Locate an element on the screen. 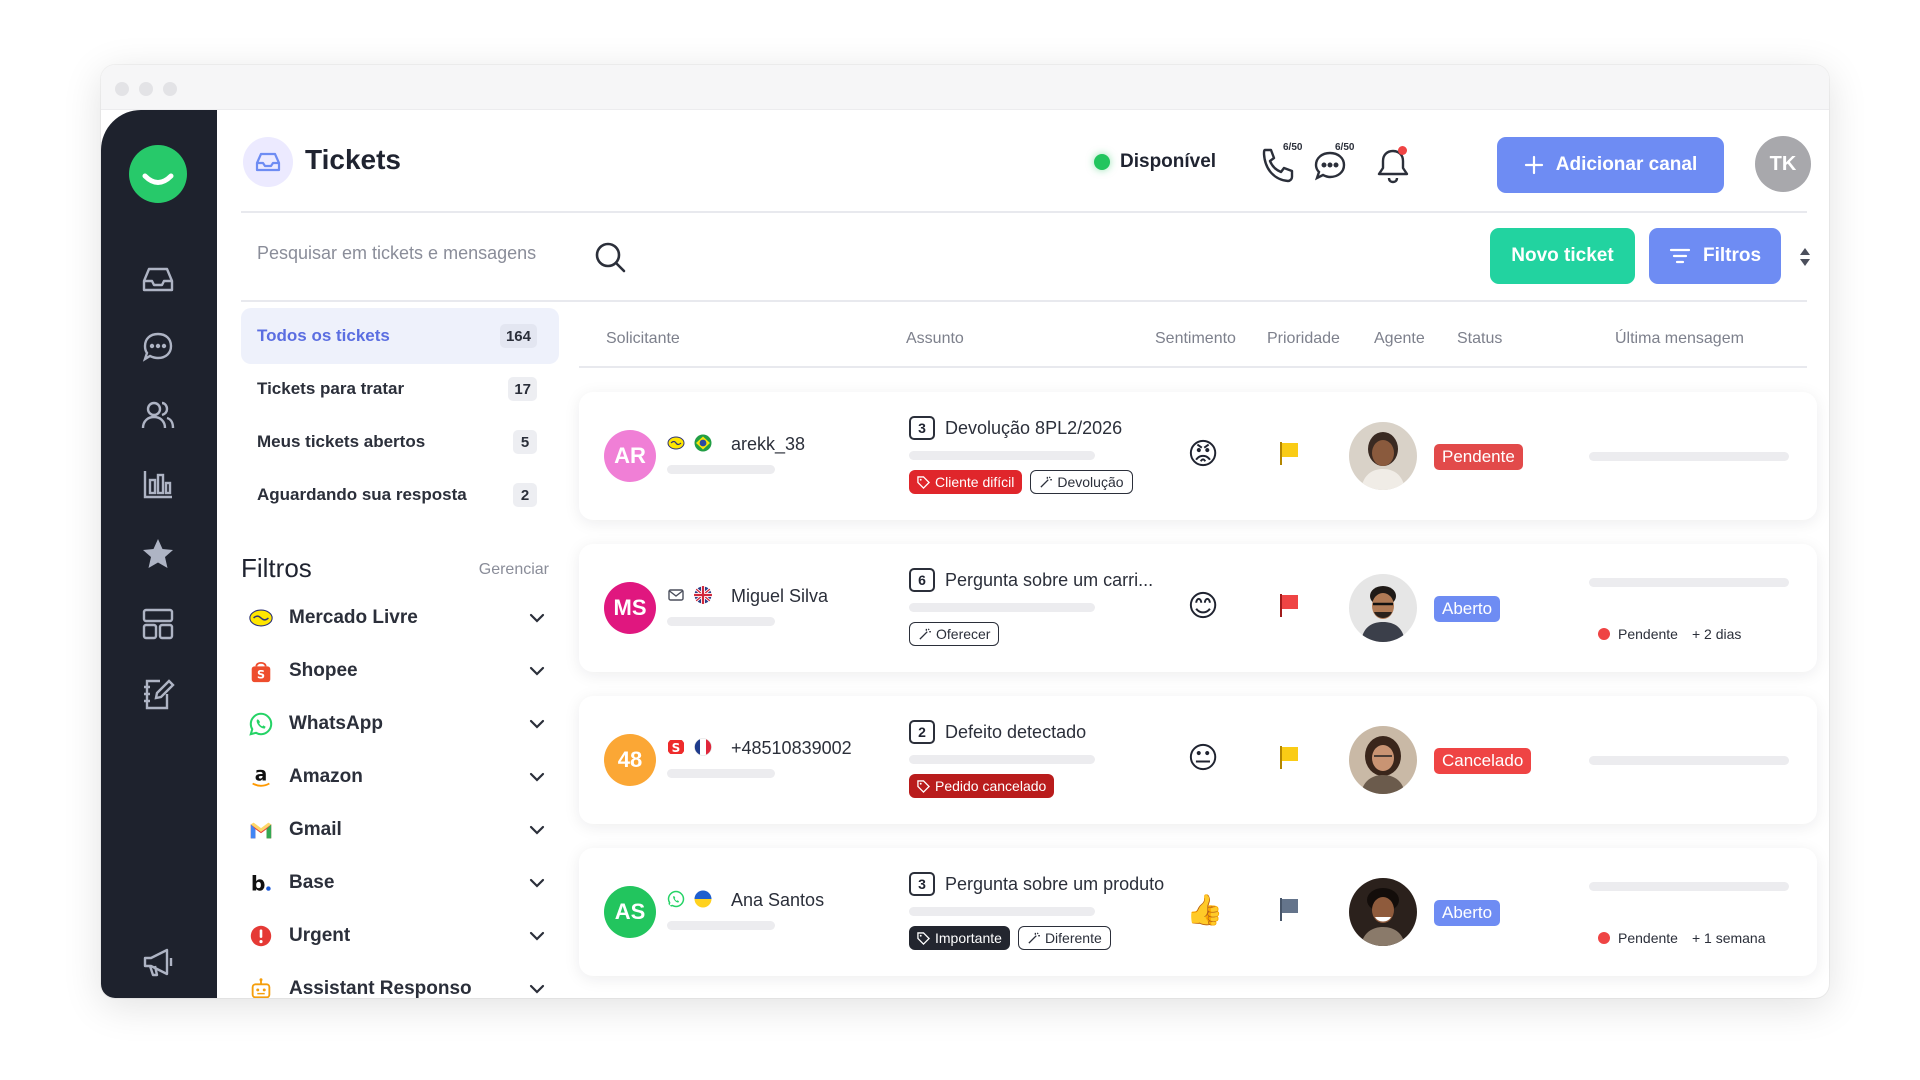 Image resolution: width=1920 pixels, height=1080 pixels. requester-avatar: MS is located at coordinates (630, 608).